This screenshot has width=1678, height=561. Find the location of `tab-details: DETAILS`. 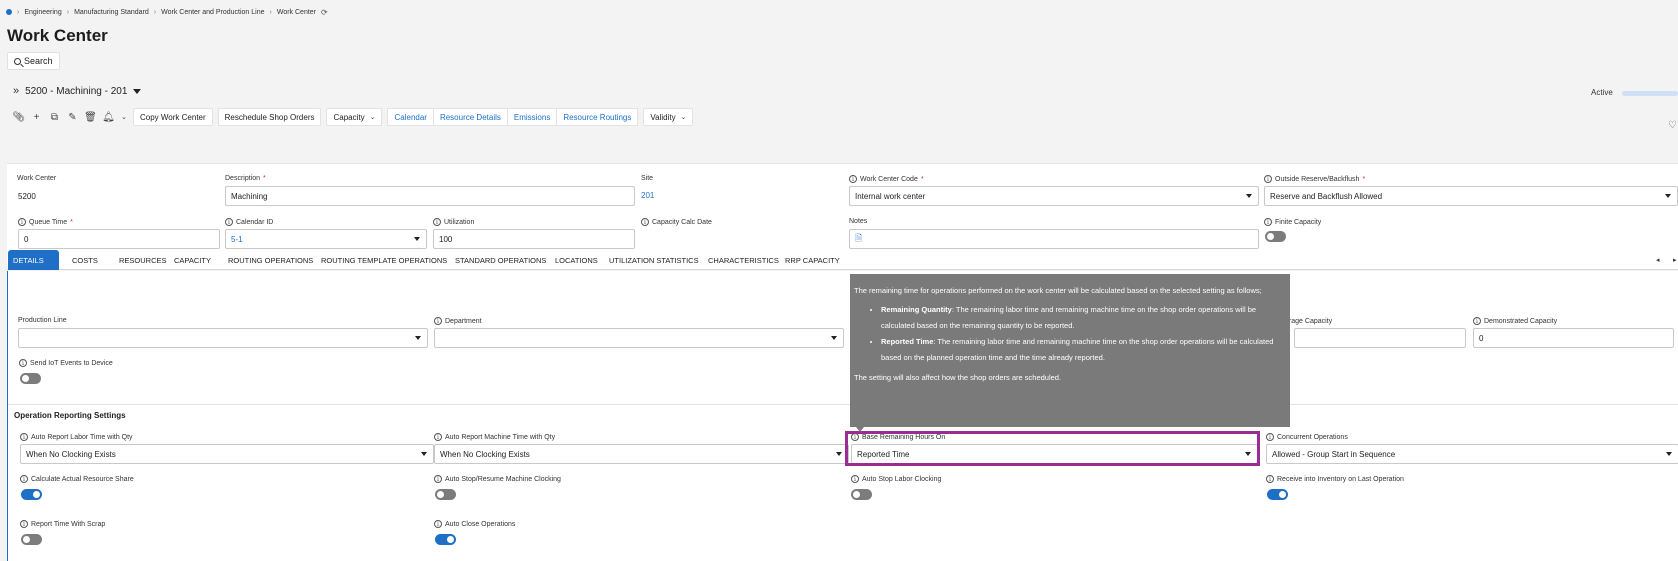

tab-details: DETAILS is located at coordinates (33, 260).